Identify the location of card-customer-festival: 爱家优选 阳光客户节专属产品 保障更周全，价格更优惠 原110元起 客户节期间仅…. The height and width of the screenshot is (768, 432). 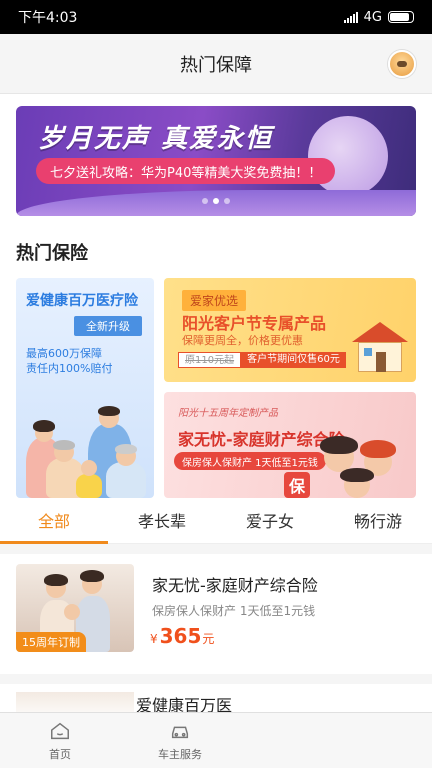
(290, 330).